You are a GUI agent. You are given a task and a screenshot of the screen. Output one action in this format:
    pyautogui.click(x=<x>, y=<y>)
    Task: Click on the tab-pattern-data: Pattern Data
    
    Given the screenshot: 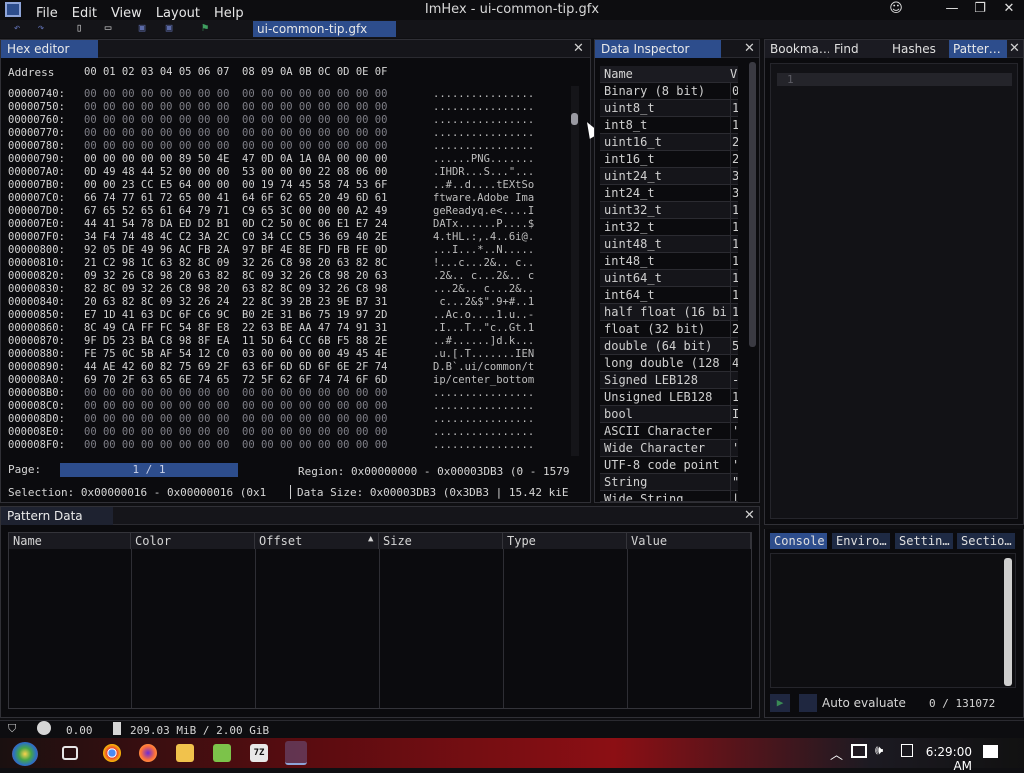 What is the action you would take?
    pyautogui.click(x=57, y=516)
    